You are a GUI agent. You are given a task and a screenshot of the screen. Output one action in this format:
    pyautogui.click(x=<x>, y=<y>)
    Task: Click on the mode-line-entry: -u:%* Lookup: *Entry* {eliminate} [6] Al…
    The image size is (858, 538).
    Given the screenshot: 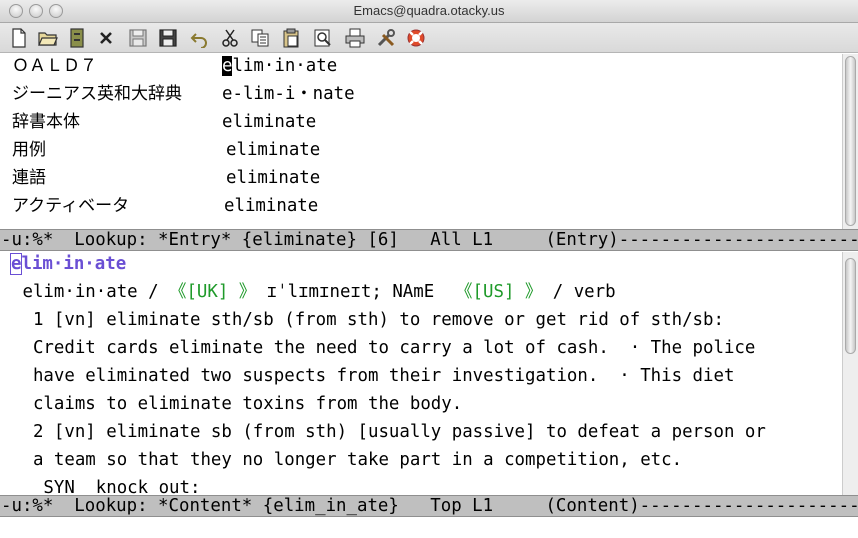 What is the action you would take?
    pyautogui.click(x=429, y=240)
    